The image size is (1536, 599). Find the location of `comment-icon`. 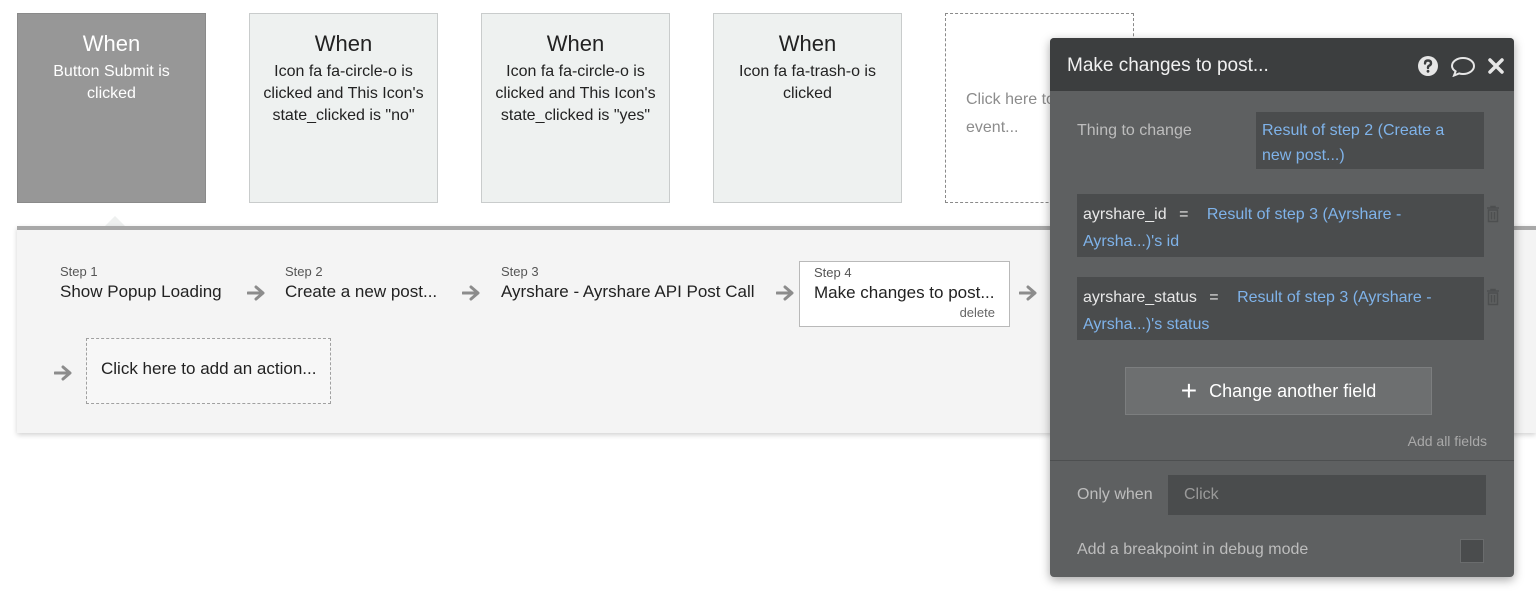

comment-icon is located at coordinates (1463, 66).